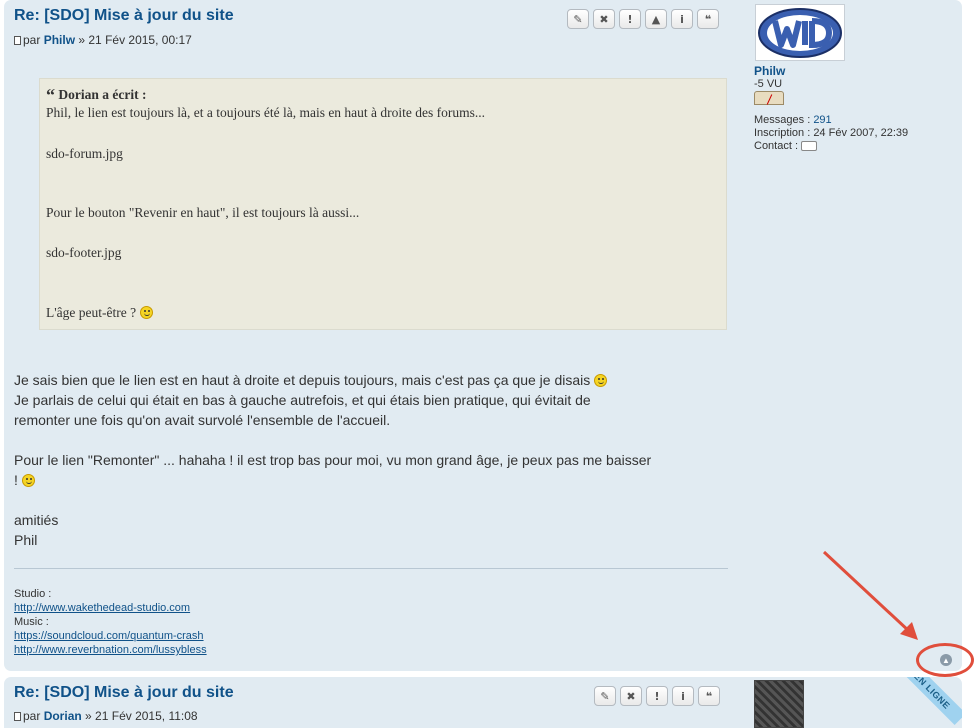 The height and width of the screenshot is (728, 974). Describe the element at coordinates (36, 520) in the screenshot. I see `body-text: amitiés` at that location.